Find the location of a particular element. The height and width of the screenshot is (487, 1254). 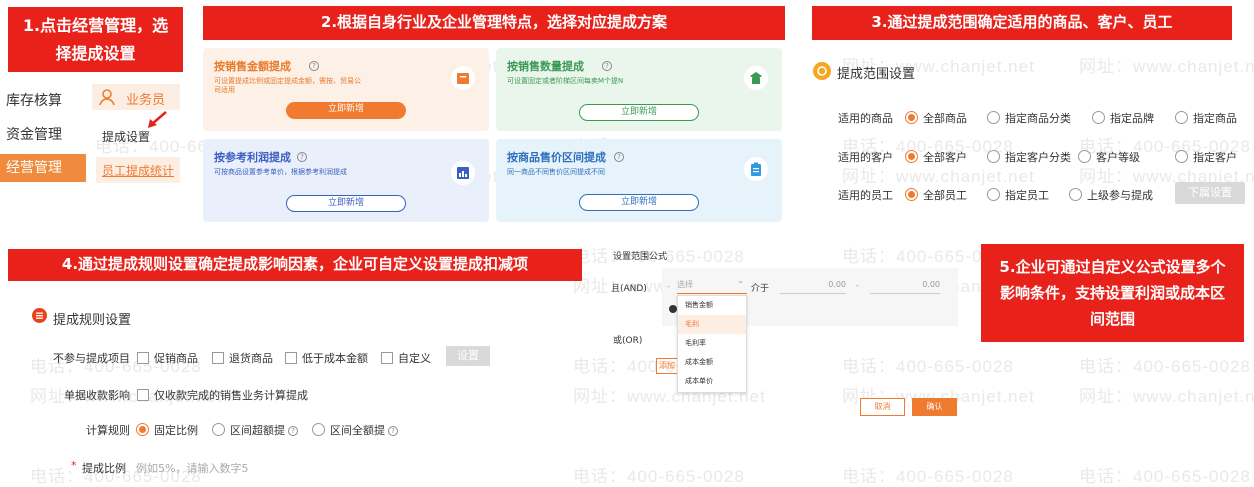

receipt-label: 单据收款影响 is located at coordinates (97, 395).